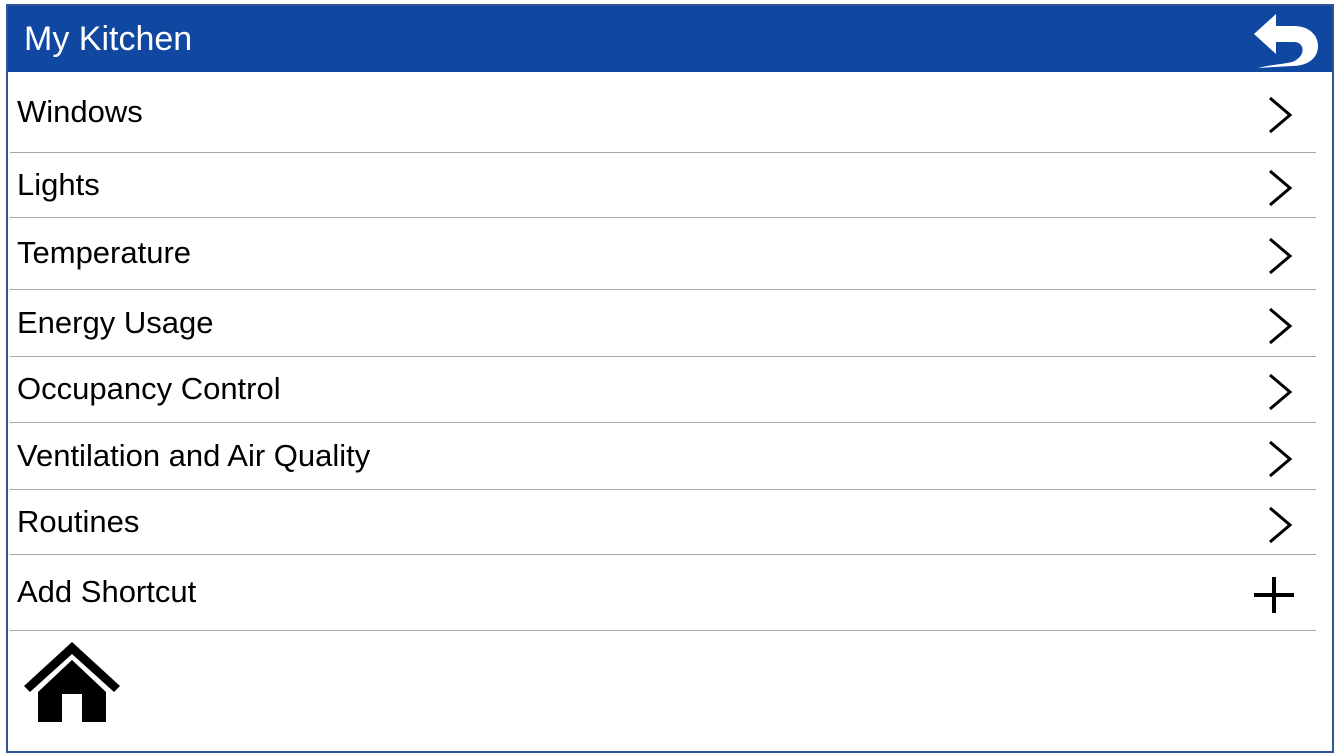 This screenshot has width=1339, height=753. What do you see at coordinates (1286, 40) in the screenshot?
I see `back-arrow-icon` at bounding box center [1286, 40].